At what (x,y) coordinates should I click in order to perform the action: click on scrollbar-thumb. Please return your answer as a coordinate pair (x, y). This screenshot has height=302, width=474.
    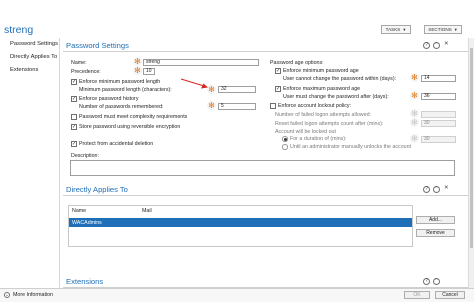
    Looking at the image, I should click on (471, 148).